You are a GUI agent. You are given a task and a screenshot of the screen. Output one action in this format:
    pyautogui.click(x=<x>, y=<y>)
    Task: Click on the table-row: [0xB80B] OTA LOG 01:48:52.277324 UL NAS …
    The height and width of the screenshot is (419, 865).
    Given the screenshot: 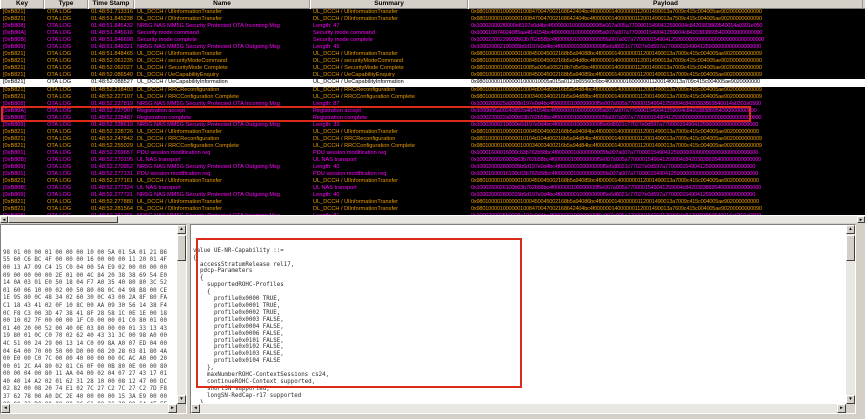 What is the action you would take?
    pyautogui.click(x=432, y=188)
    